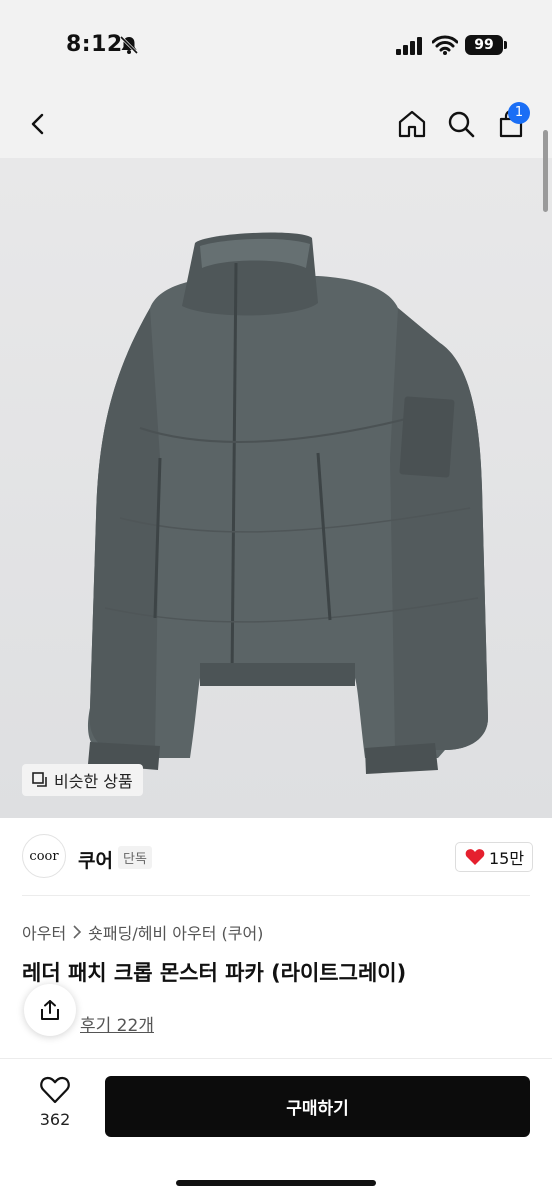 The height and width of the screenshot is (1200, 552). I want to click on brand-like-chip: 15만, so click(494, 857).